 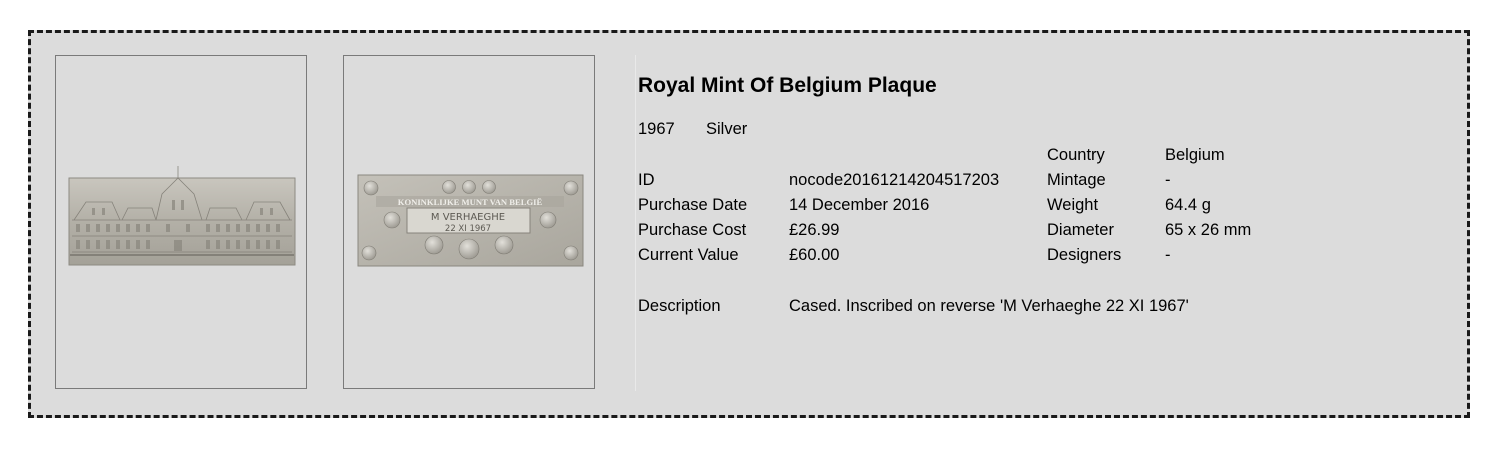 I want to click on purchase-date-label: Purchase Date, so click(x=693, y=205).